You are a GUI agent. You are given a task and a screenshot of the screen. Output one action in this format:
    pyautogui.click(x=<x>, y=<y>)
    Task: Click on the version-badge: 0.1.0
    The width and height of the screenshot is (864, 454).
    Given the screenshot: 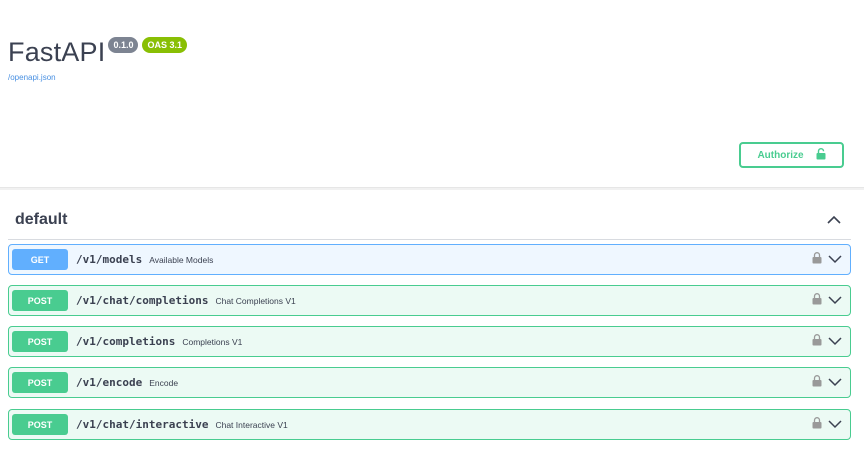 What is the action you would take?
    pyautogui.click(x=123, y=45)
    